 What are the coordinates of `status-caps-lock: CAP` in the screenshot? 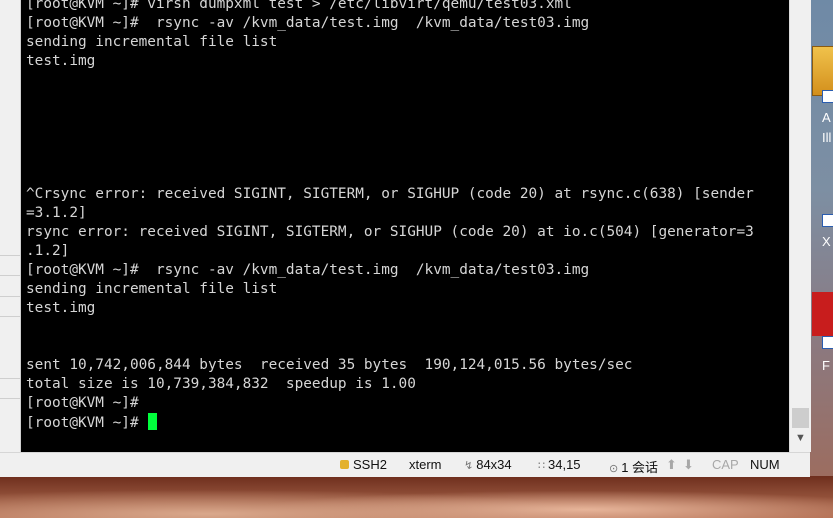 It's located at (725, 464).